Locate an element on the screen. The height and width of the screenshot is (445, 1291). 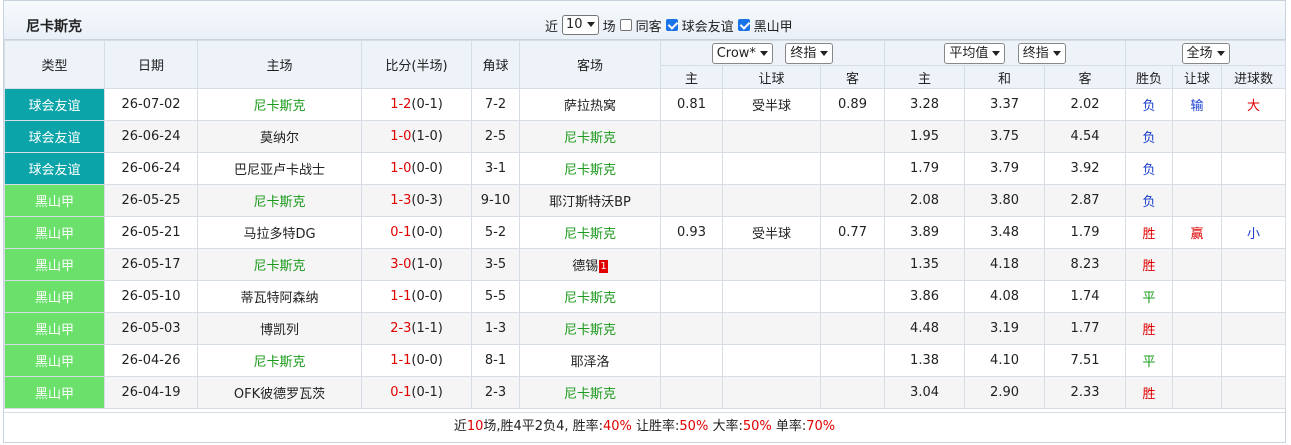
half-score: (0-0) is located at coordinates (427, 168).